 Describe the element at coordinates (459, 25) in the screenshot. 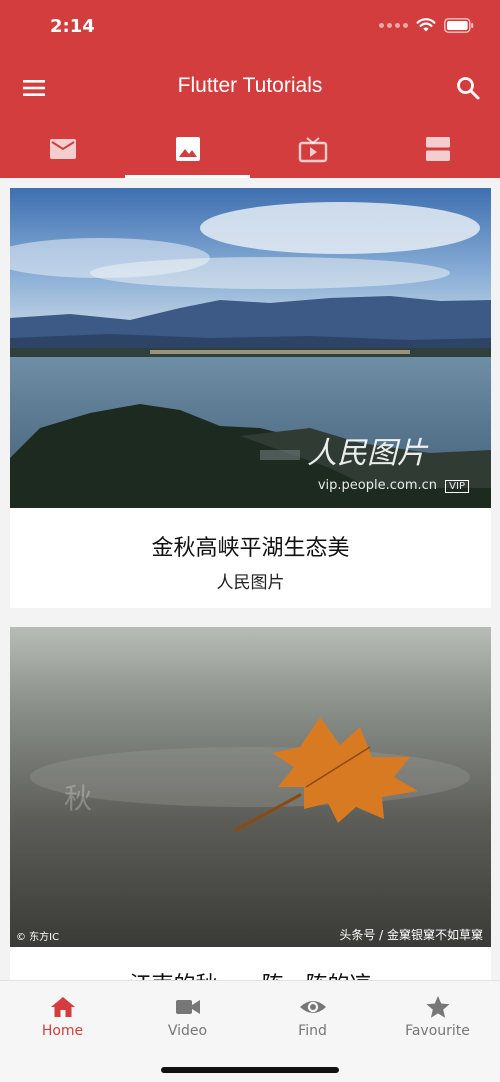

I see `battery-icon` at that location.